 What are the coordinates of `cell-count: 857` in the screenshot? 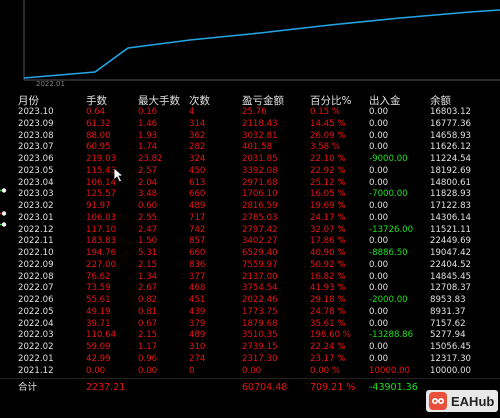 It's located at (197, 241).